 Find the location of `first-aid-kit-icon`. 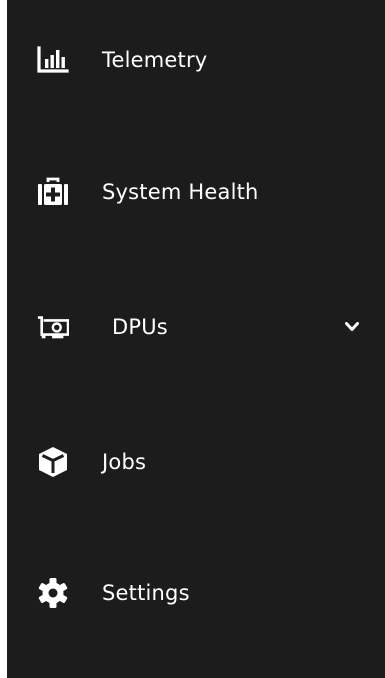

first-aid-kit-icon is located at coordinates (53, 192).